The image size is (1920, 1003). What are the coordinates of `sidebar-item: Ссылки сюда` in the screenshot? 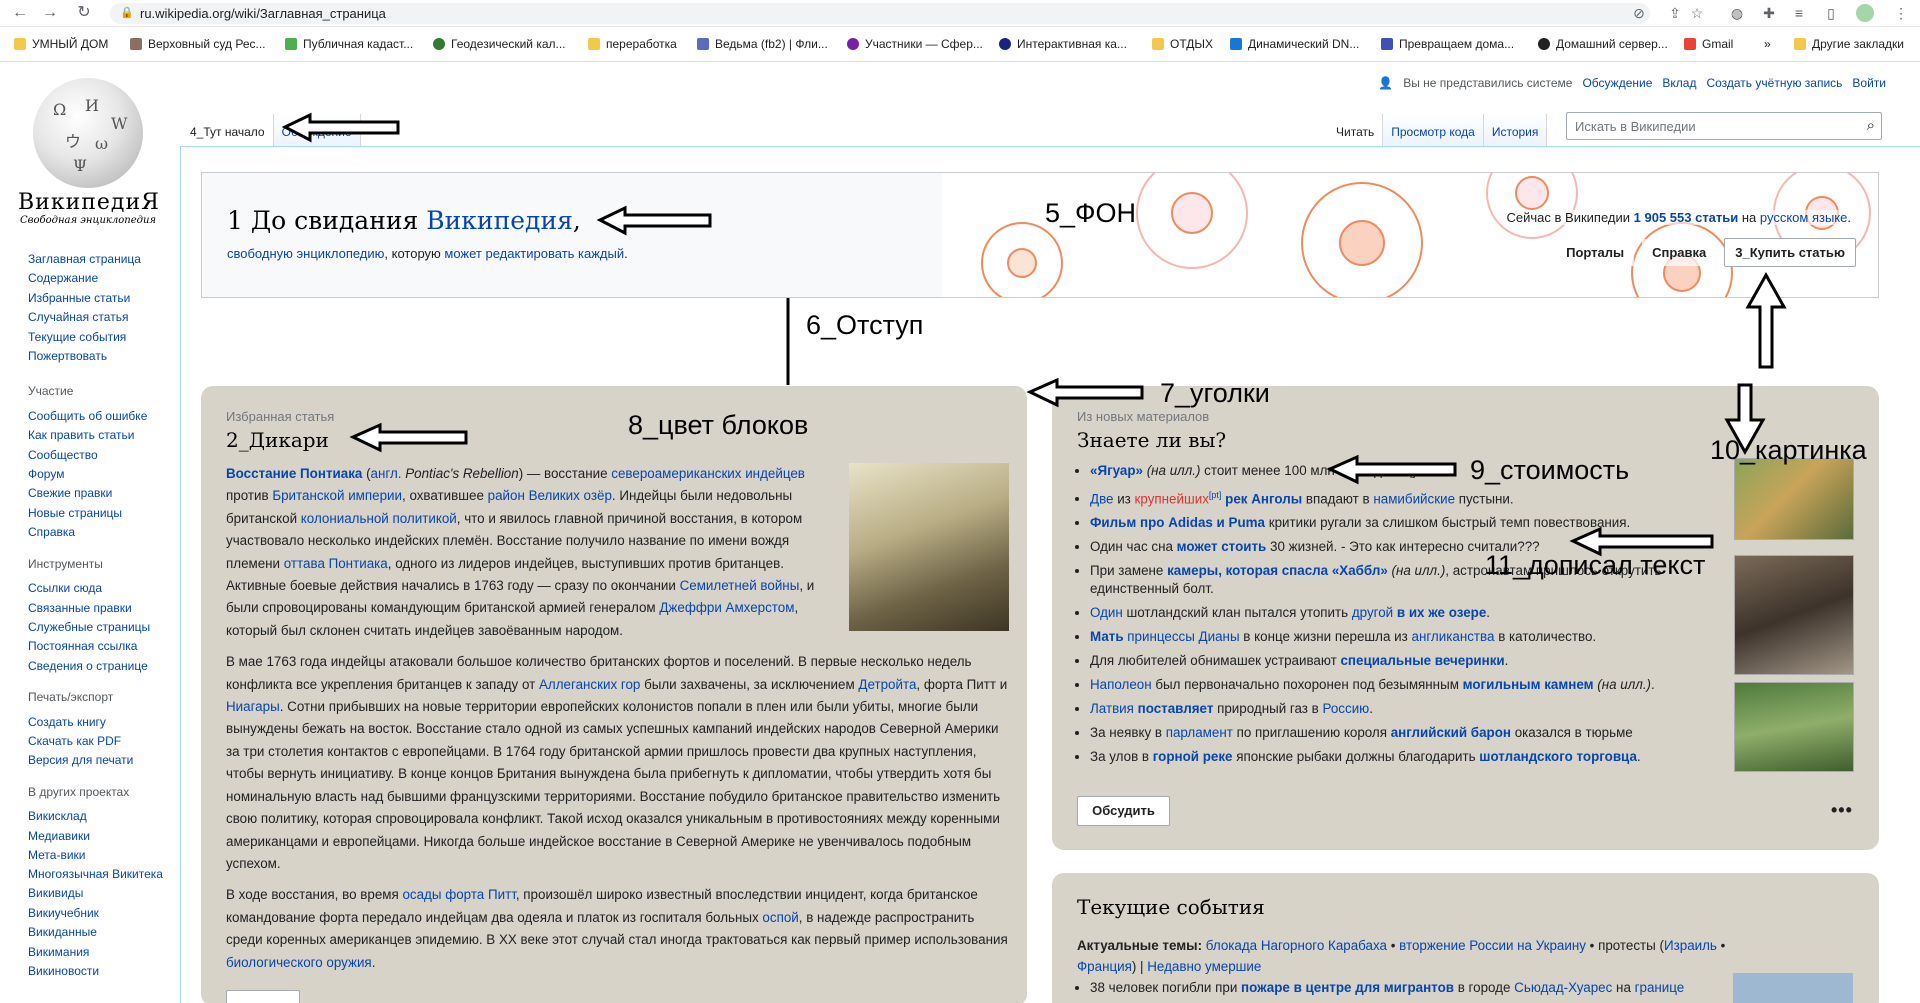 It's located at (103, 588).